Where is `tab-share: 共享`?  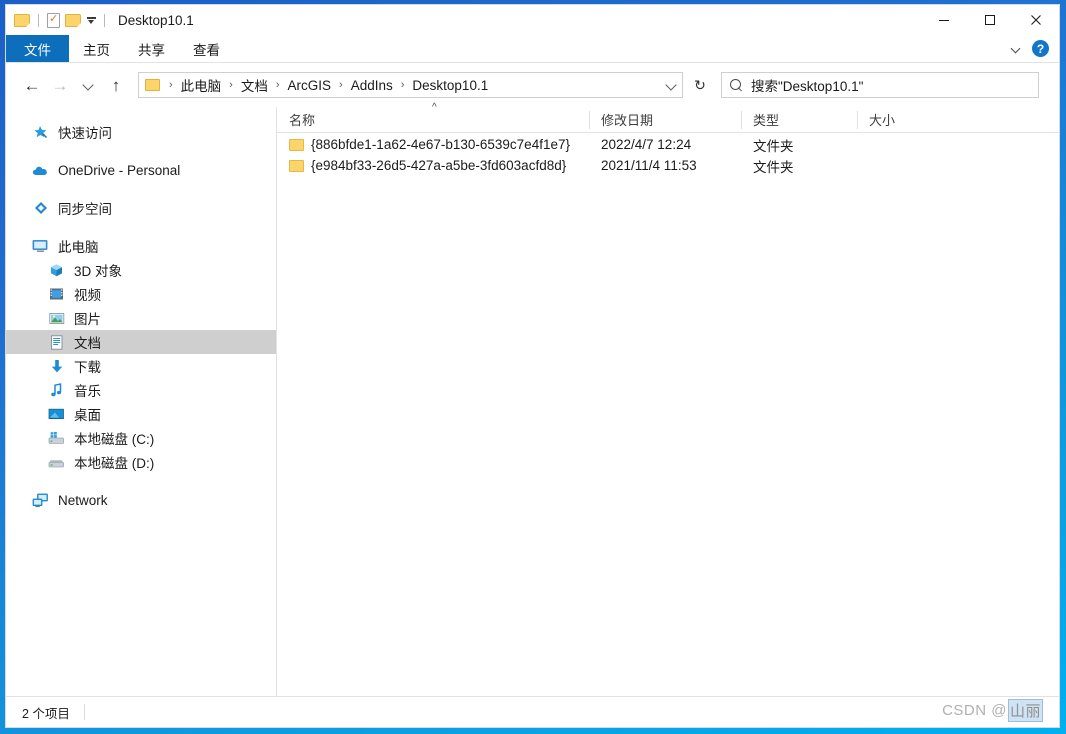 tab-share: 共享 is located at coordinates (151, 48).